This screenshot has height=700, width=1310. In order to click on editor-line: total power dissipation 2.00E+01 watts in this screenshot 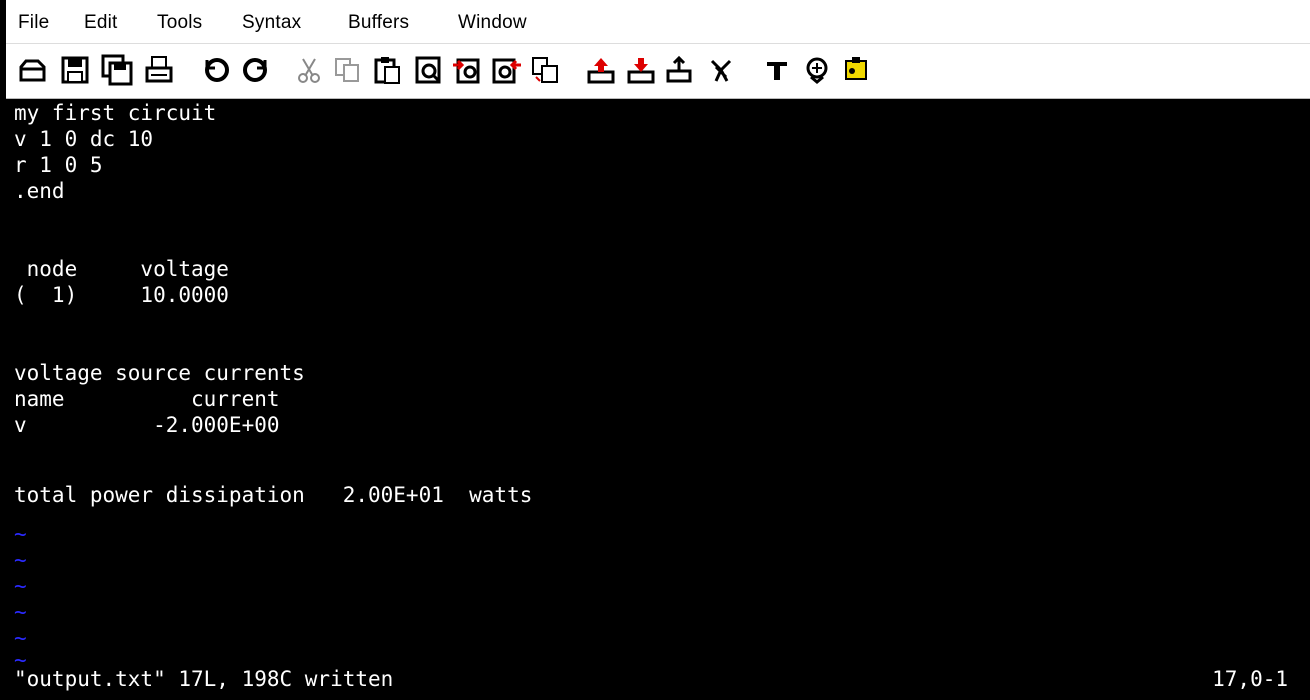, I will do `click(273, 495)`.